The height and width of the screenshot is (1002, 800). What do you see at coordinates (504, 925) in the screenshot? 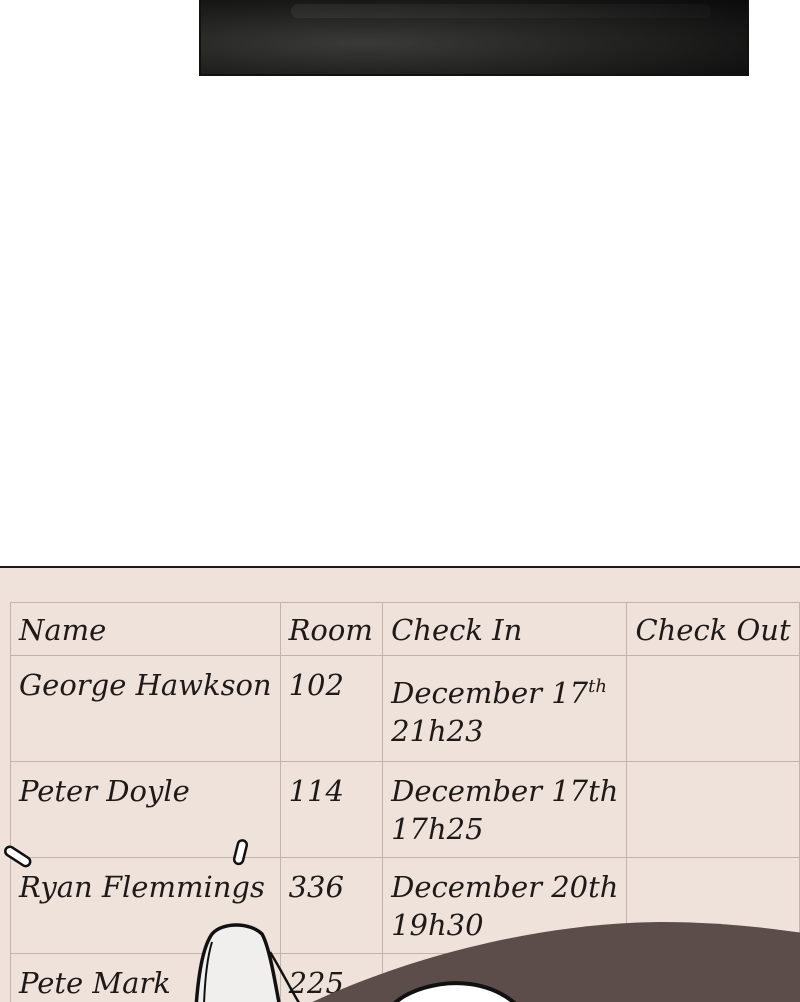
I see `check-in-time: 19h30` at bounding box center [504, 925].